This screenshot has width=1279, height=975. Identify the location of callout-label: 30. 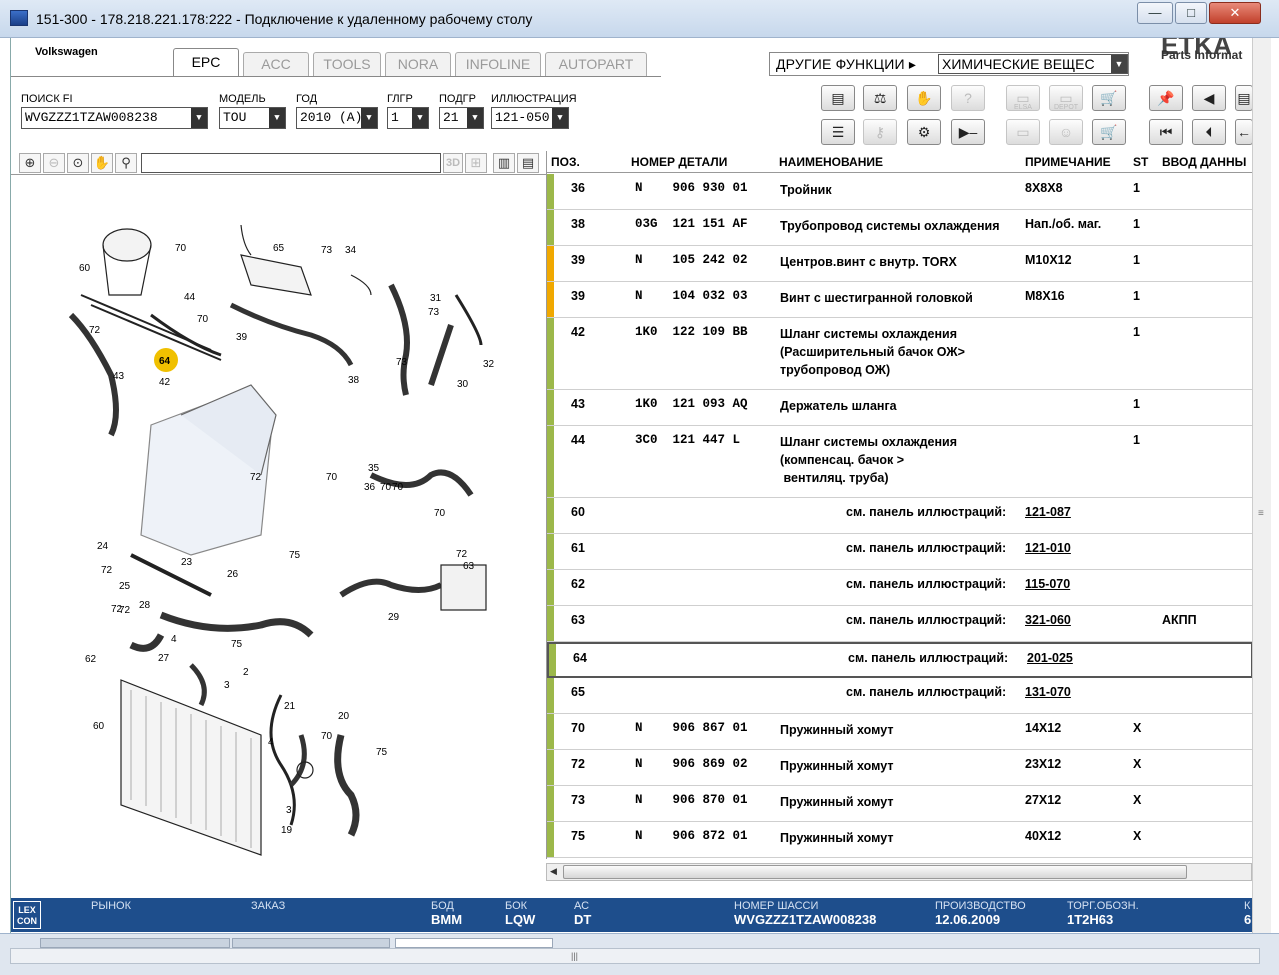
(463, 384).